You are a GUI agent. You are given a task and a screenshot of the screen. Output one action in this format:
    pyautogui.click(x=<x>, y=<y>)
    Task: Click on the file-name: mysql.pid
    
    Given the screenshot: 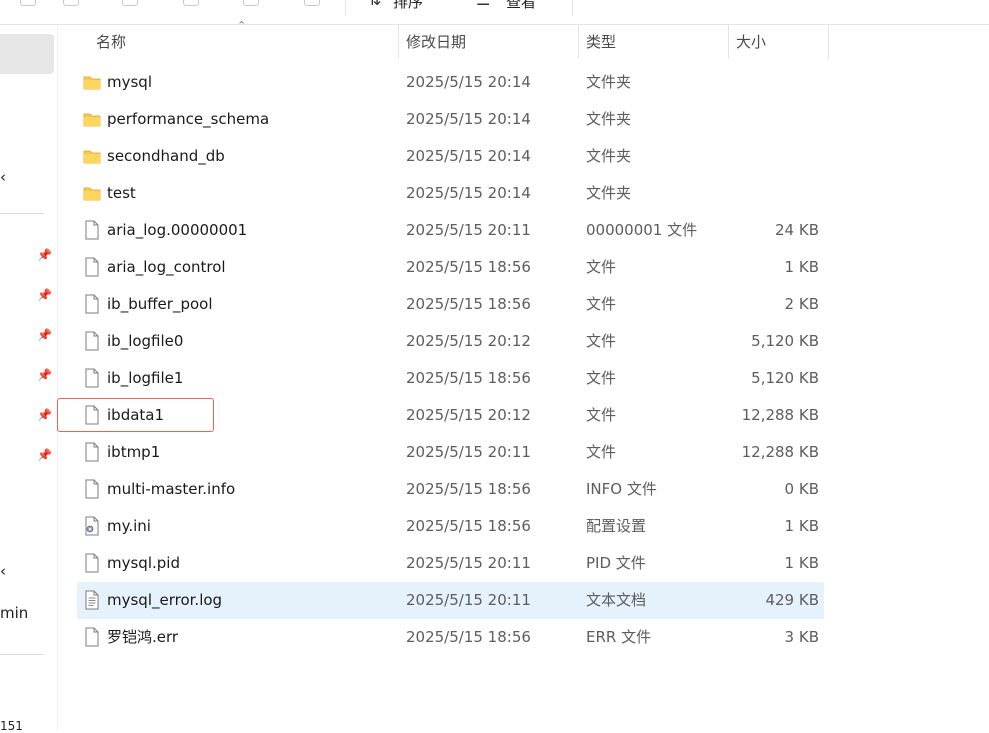 What is the action you would take?
    pyautogui.click(x=143, y=563)
    